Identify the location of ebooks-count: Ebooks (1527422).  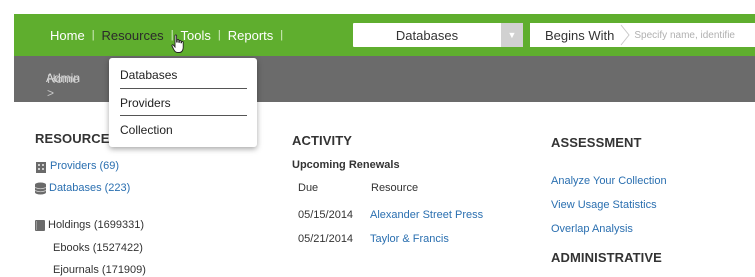
(98, 248).